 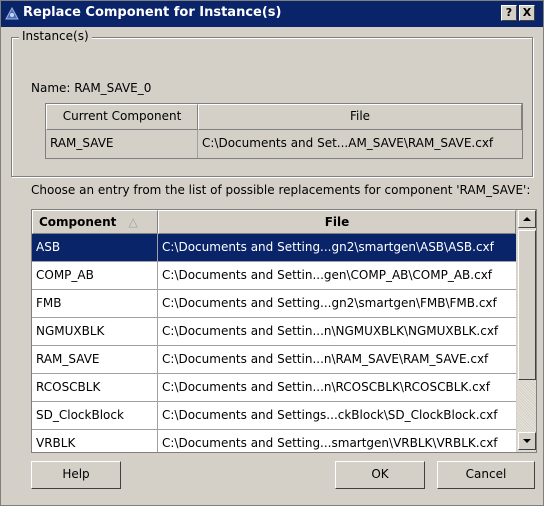 I want to click on vertical-scrollbar, so click(x=526, y=331).